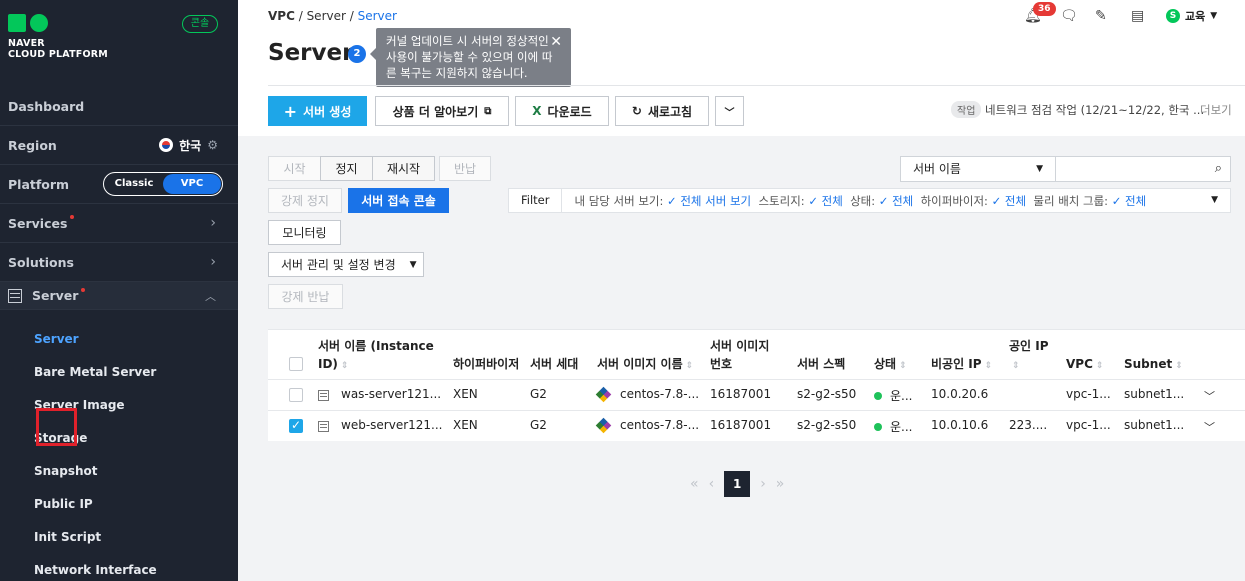 This screenshot has width=1245, height=581. I want to click on download-button: X 다운로드, so click(562, 111).